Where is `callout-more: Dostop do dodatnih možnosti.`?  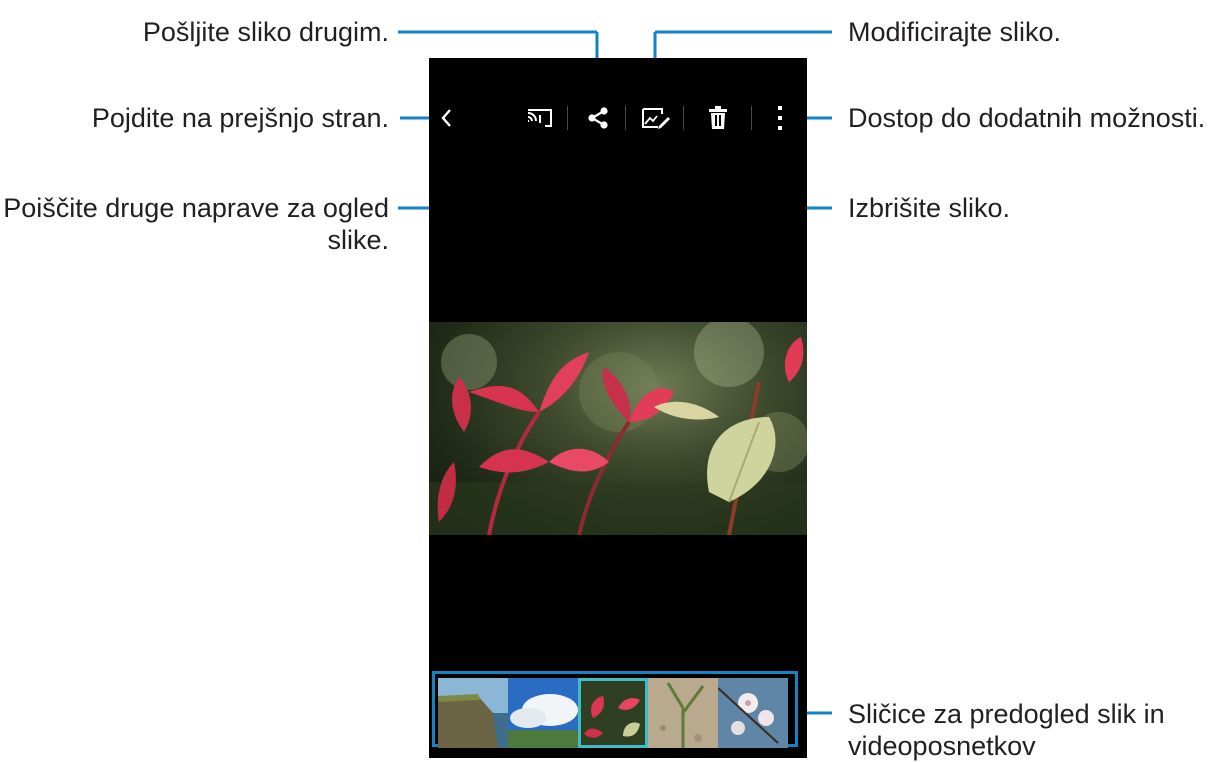 callout-more: Dostop do dodatnih možnosti. is located at coordinates (1027, 118).